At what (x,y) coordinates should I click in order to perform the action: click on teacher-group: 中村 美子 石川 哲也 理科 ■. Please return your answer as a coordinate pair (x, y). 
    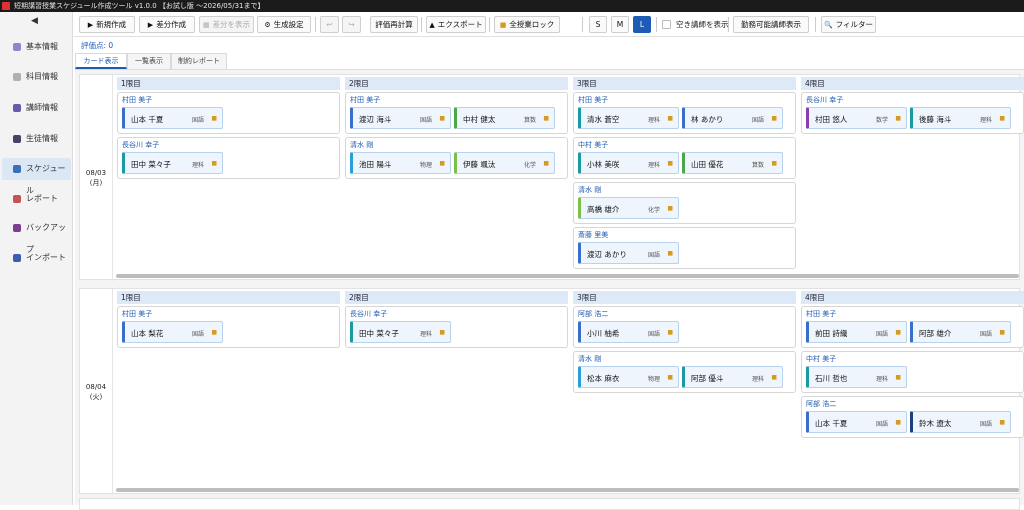
    Looking at the image, I should click on (912, 372).